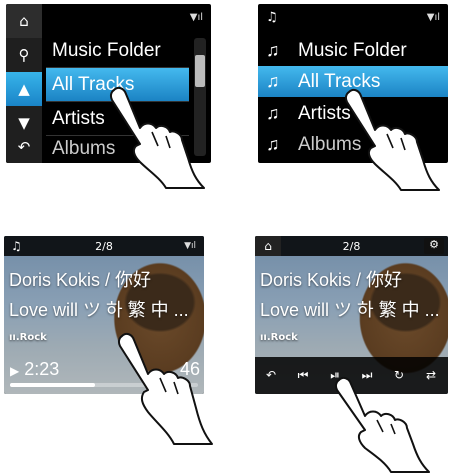 The height and width of the screenshot is (473, 451). What do you see at coordinates (24, 21) in the screenshot?
I see `home-icon: ⌂` at bounding box center [24, 21].